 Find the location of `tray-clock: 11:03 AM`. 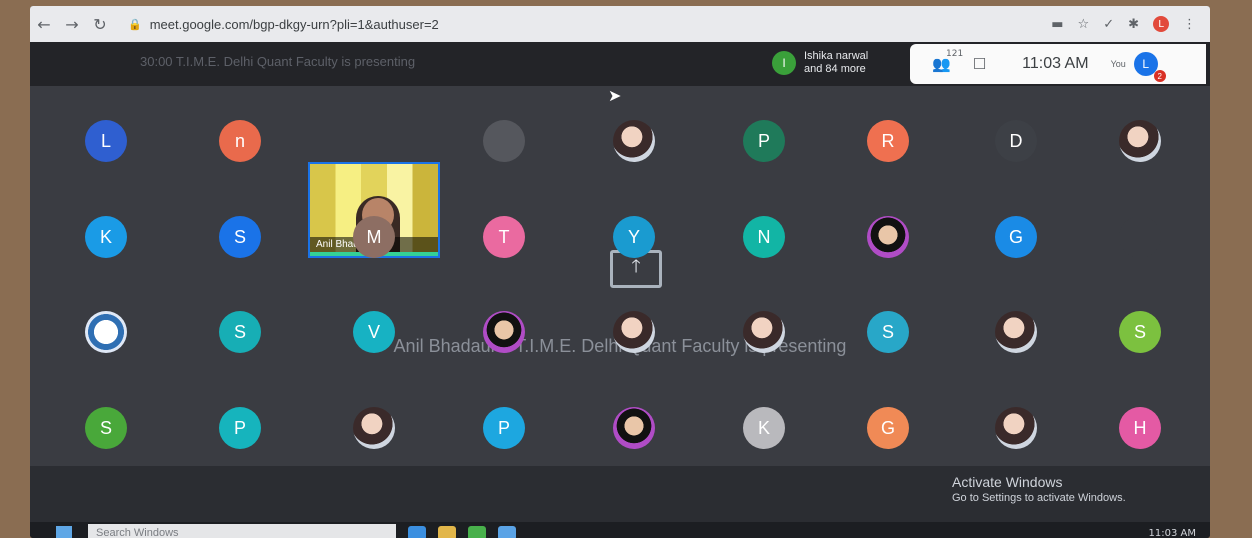

tray-clock: 11:03 AM is located at coordinates (1172, 532).